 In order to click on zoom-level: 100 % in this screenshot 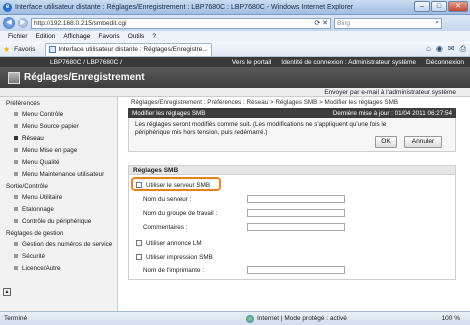, I will do `click(451, 318)`.